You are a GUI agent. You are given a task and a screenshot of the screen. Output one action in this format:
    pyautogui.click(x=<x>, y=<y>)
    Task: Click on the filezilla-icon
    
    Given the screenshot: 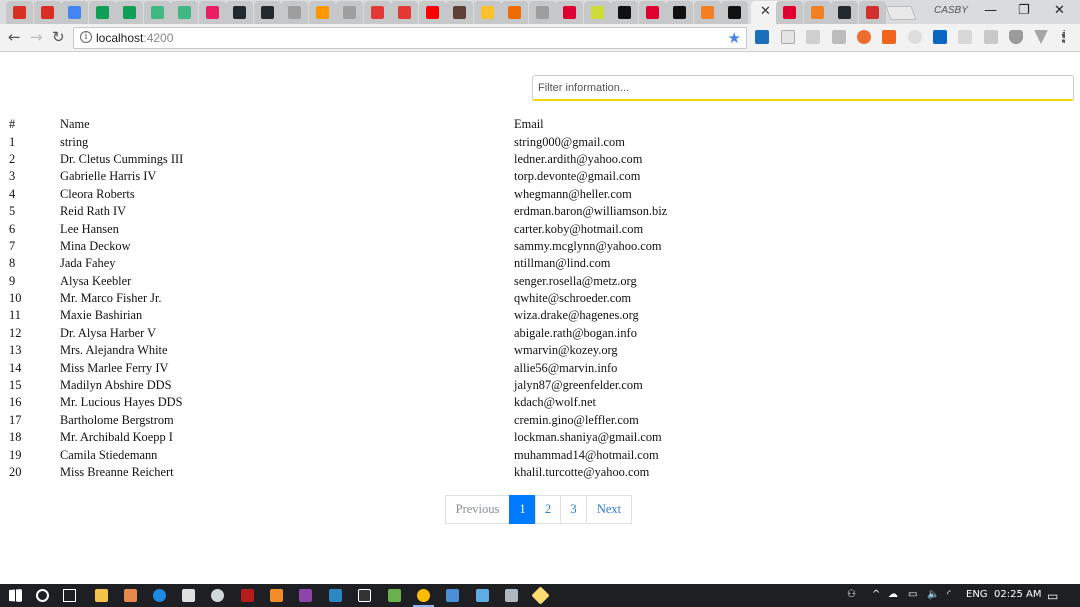 What is the action you would take?
    pyautogui.click(x=247, y=595)
    